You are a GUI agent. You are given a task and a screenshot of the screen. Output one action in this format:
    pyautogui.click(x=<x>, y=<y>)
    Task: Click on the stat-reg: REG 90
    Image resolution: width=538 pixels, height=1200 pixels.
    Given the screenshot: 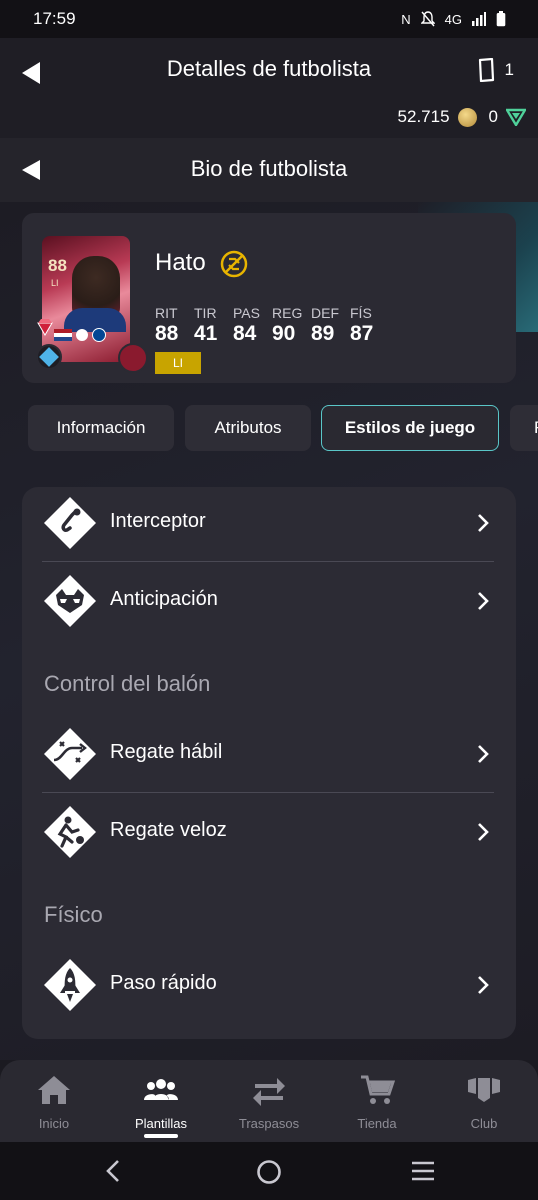 What is the action you would take?
    pyautogui.click(x=287, y=325)
    